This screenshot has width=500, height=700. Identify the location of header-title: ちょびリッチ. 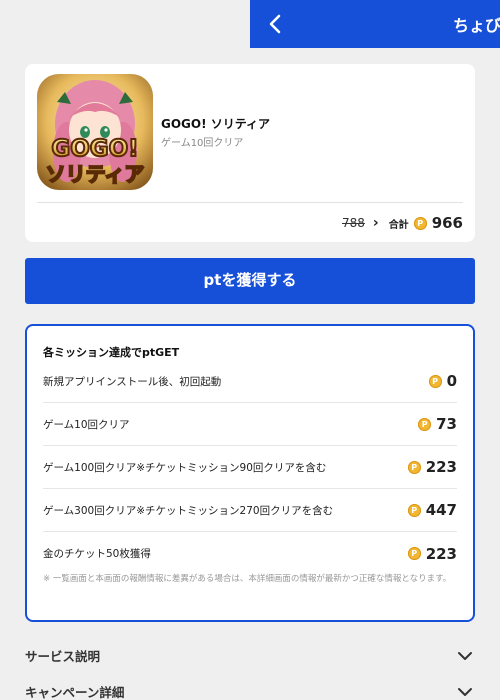
(476, 25).